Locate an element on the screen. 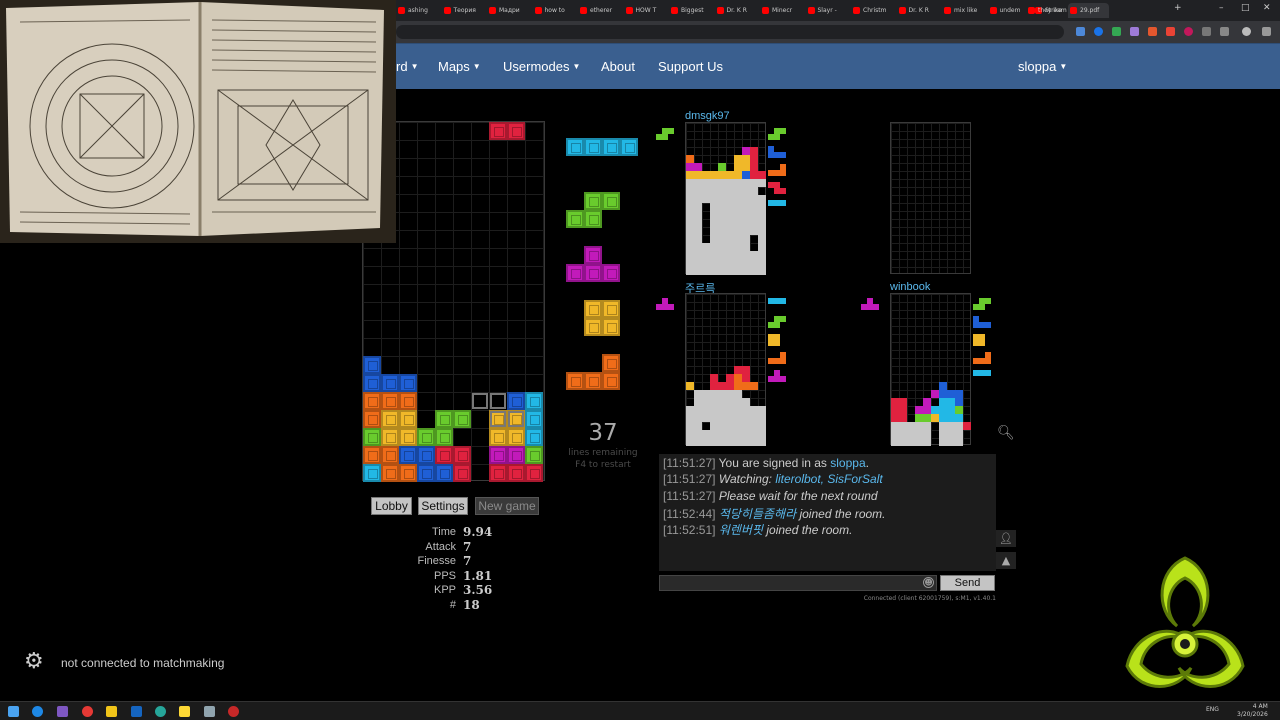  browser-tab: Biggest is located at coordinates (689, 10).